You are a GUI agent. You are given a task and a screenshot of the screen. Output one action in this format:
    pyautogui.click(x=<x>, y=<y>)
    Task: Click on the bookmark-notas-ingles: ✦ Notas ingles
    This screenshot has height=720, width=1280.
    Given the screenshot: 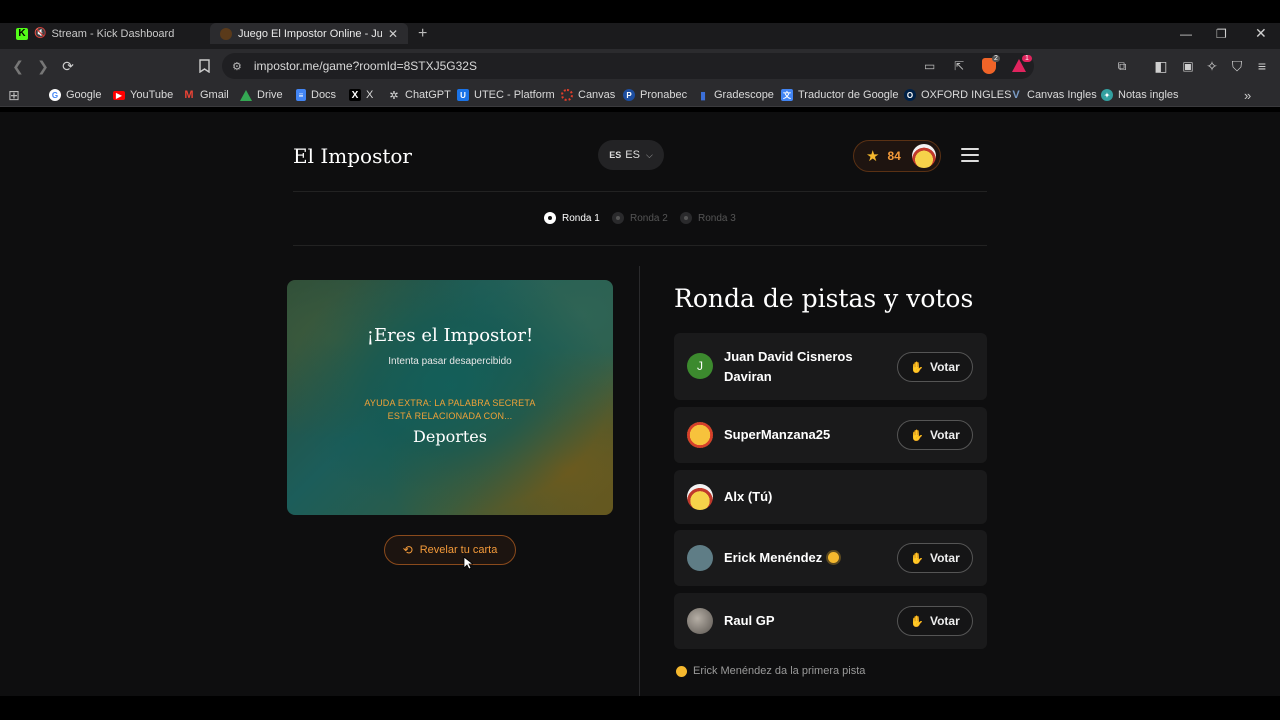 What is the action you would take?
    pyautogui.click(x=1140, y=95)
    